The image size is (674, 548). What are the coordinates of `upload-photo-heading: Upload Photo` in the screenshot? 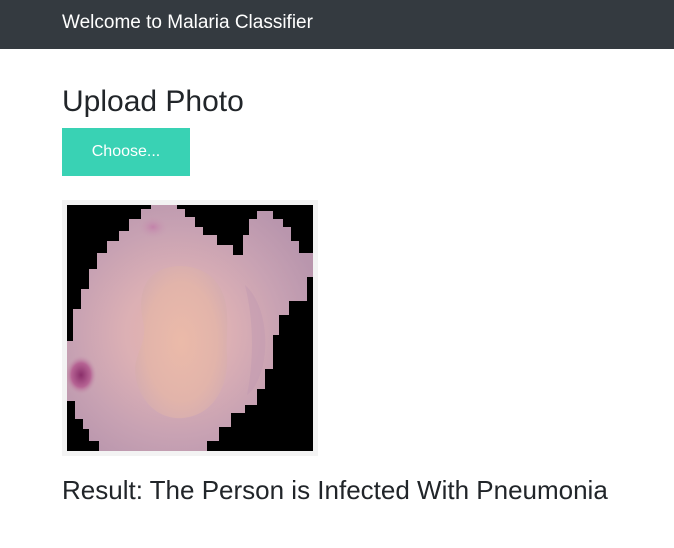 It's located at (153, 101).